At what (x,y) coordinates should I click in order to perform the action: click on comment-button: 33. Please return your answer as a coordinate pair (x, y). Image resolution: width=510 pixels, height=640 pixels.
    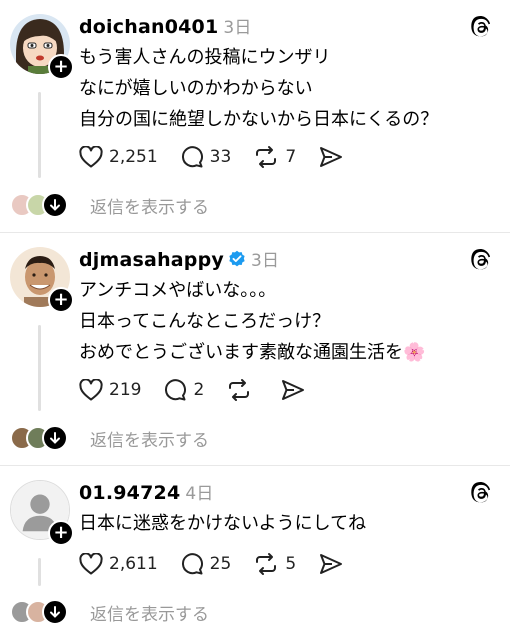
    Looking at the image, I should click on (206, 157).